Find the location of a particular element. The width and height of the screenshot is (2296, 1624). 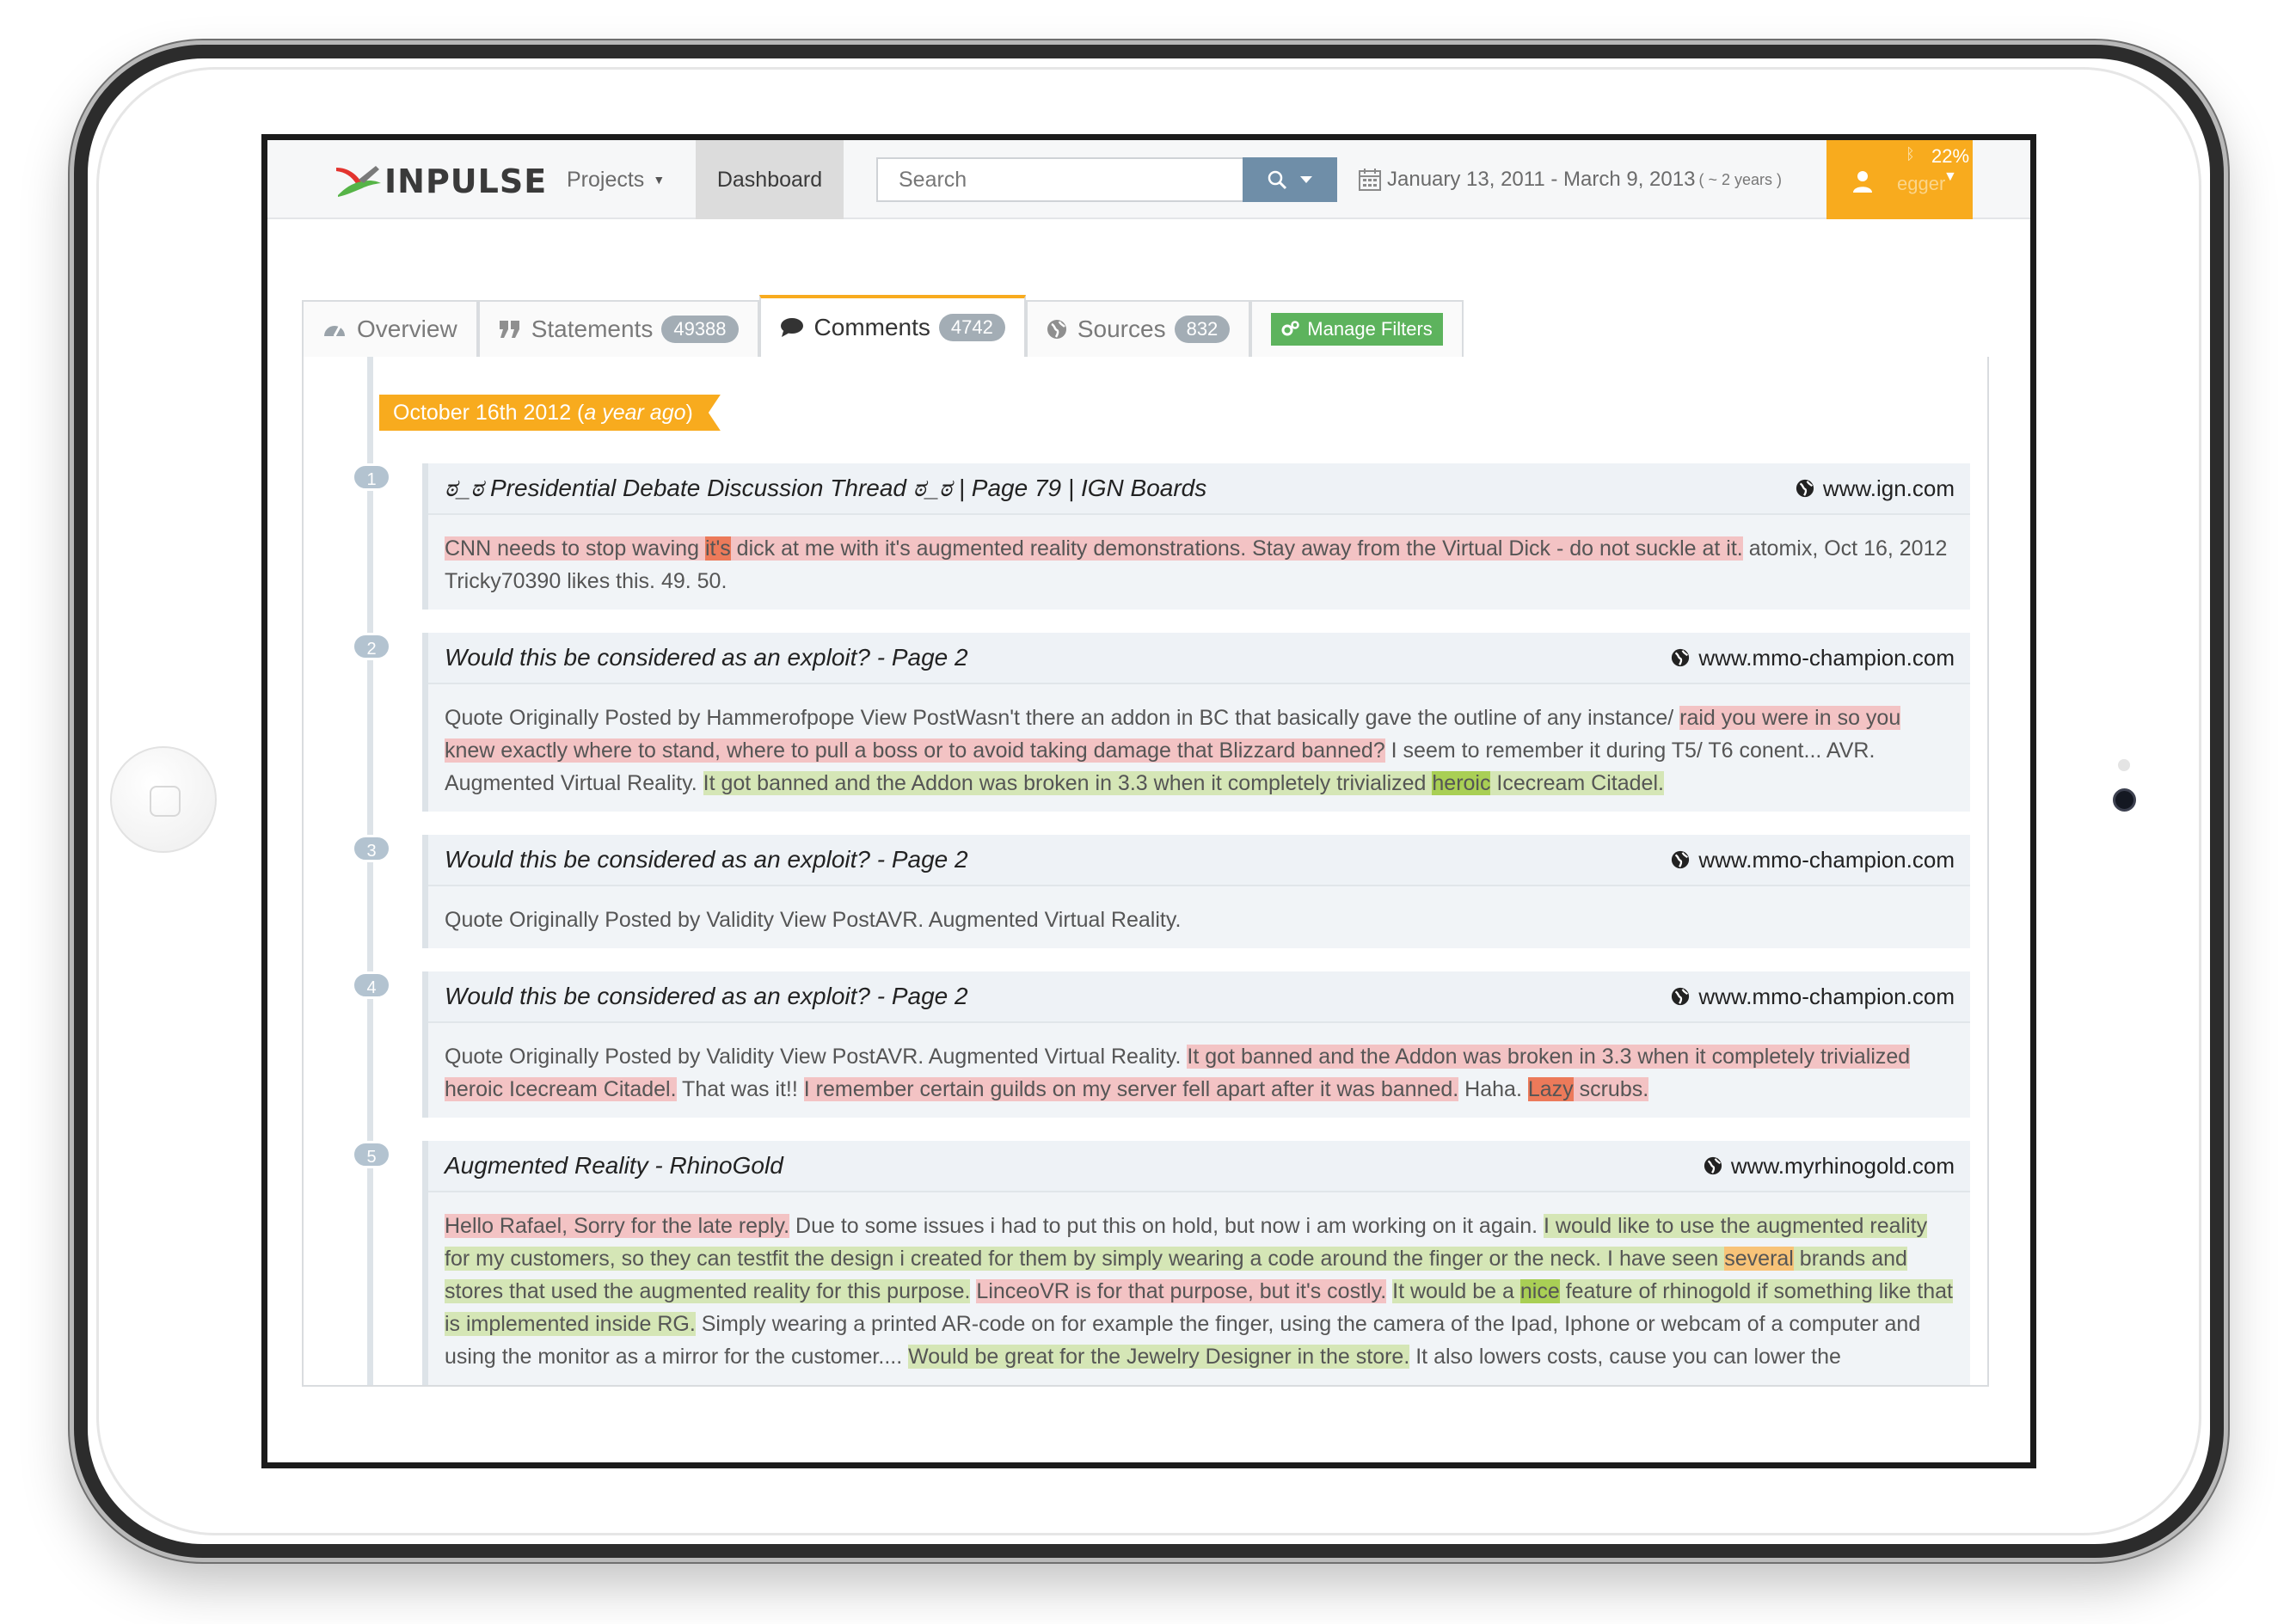

home-button is located at coordinates (163, 799).